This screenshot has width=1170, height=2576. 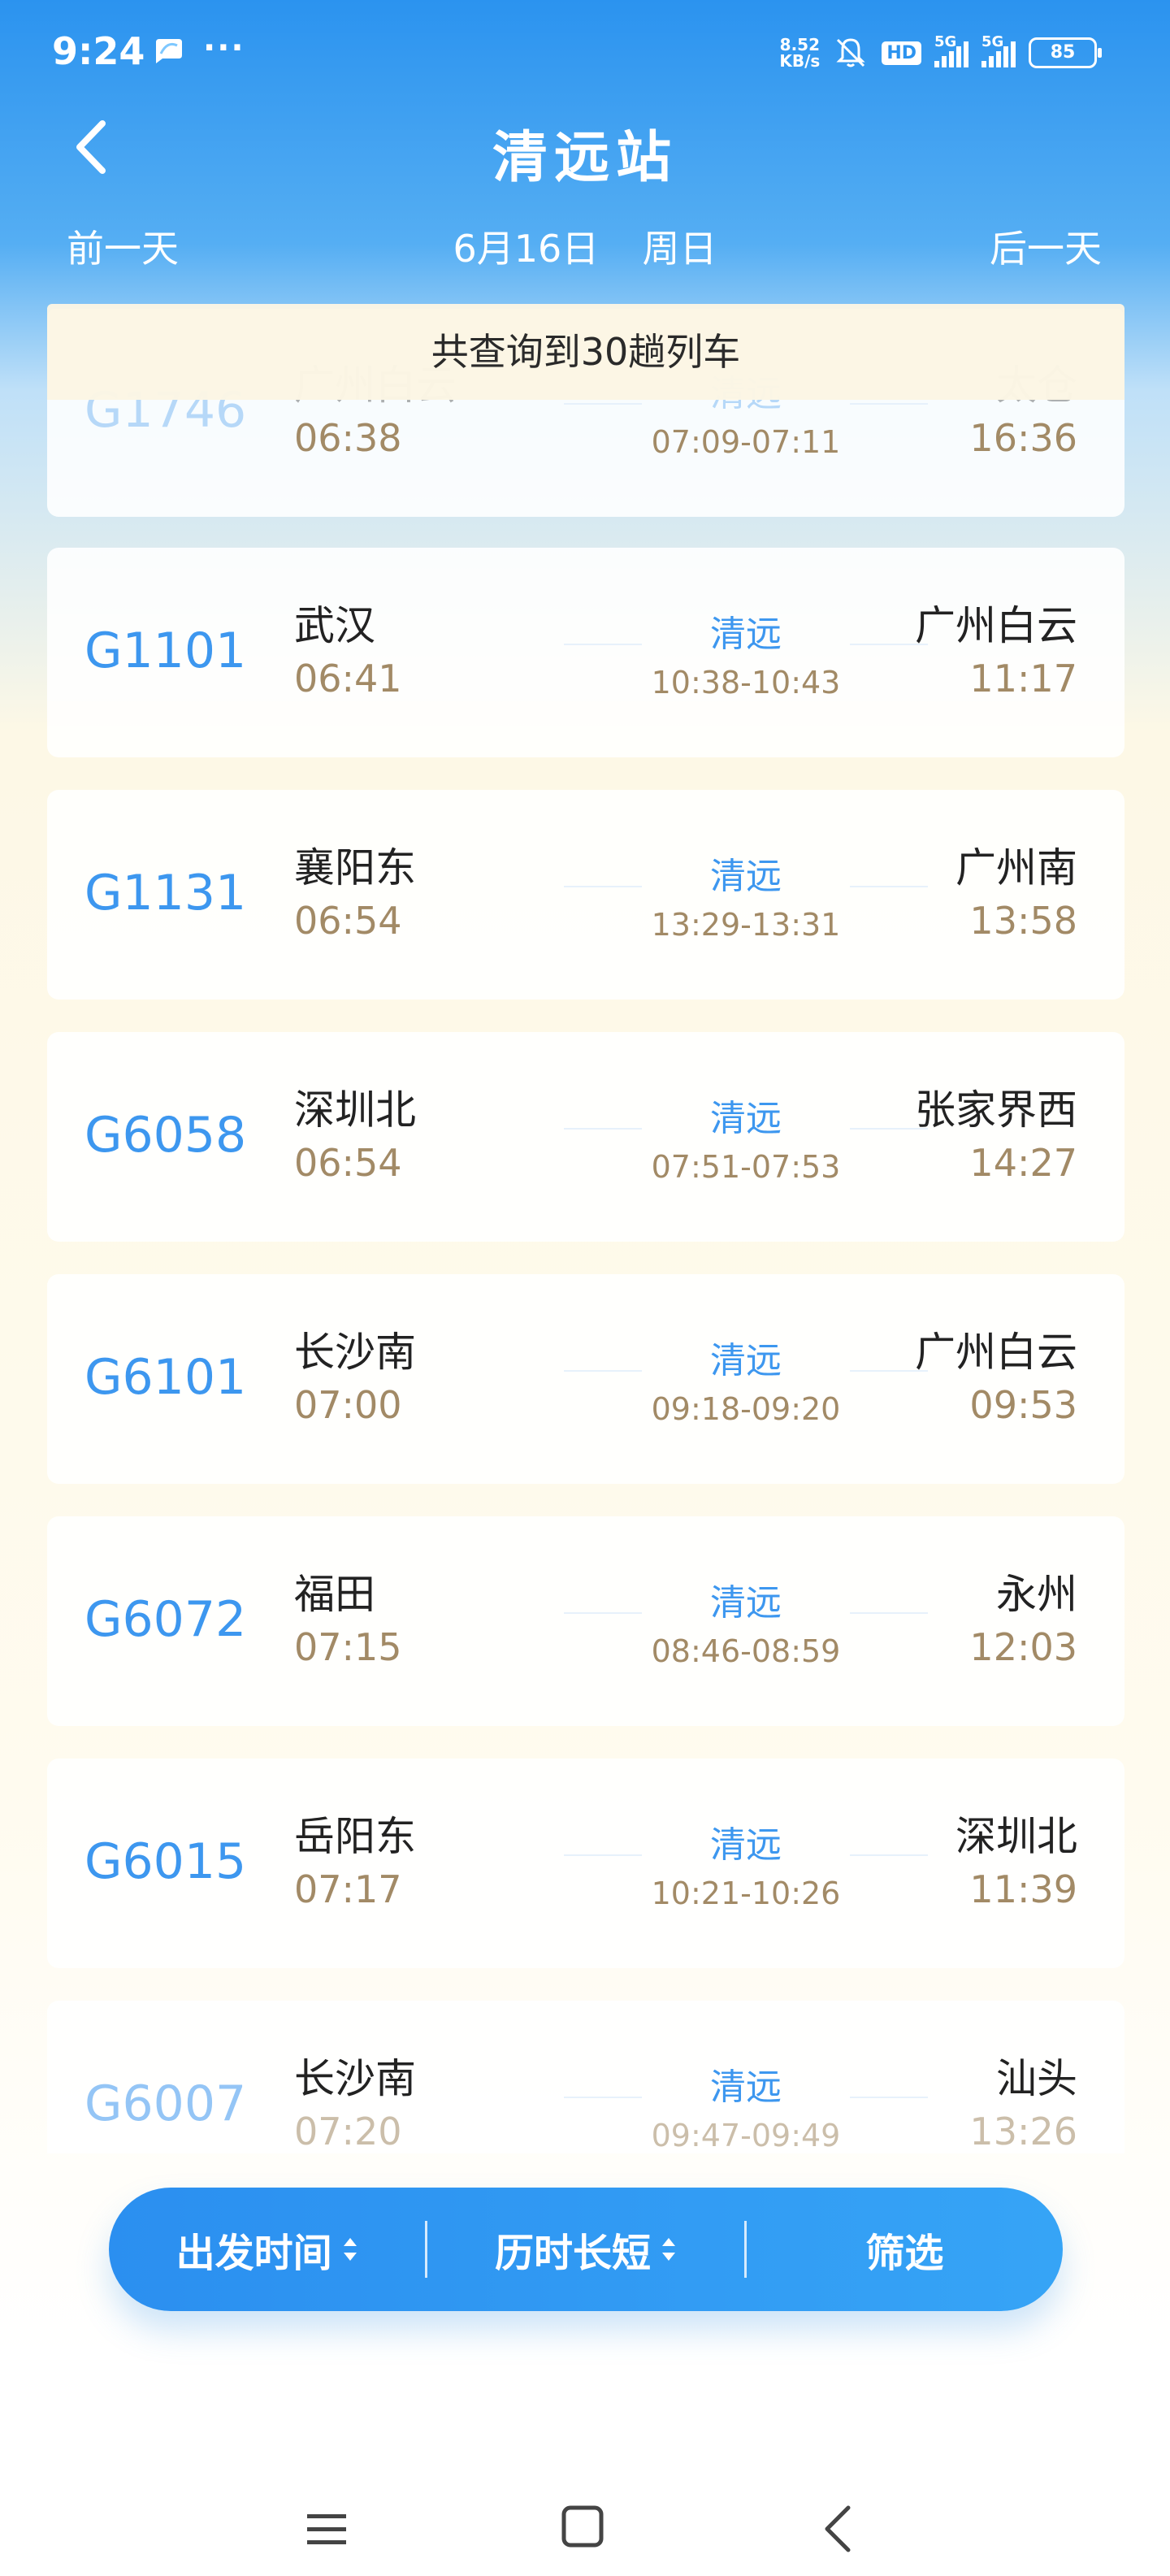 What do you see at coordinates (1023, 2131) in the screenshot?
I see `arrival-time: 13:26` at bounding box center [1023, 2131].